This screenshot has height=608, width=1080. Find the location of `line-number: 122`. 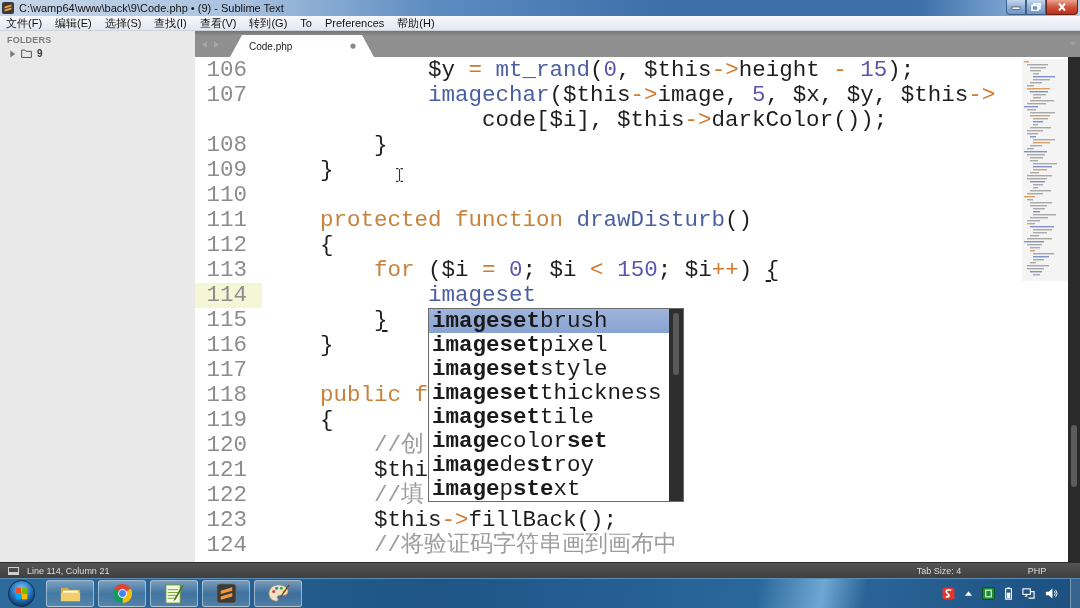

line-number: 122 is located at coordinates (226, 495).